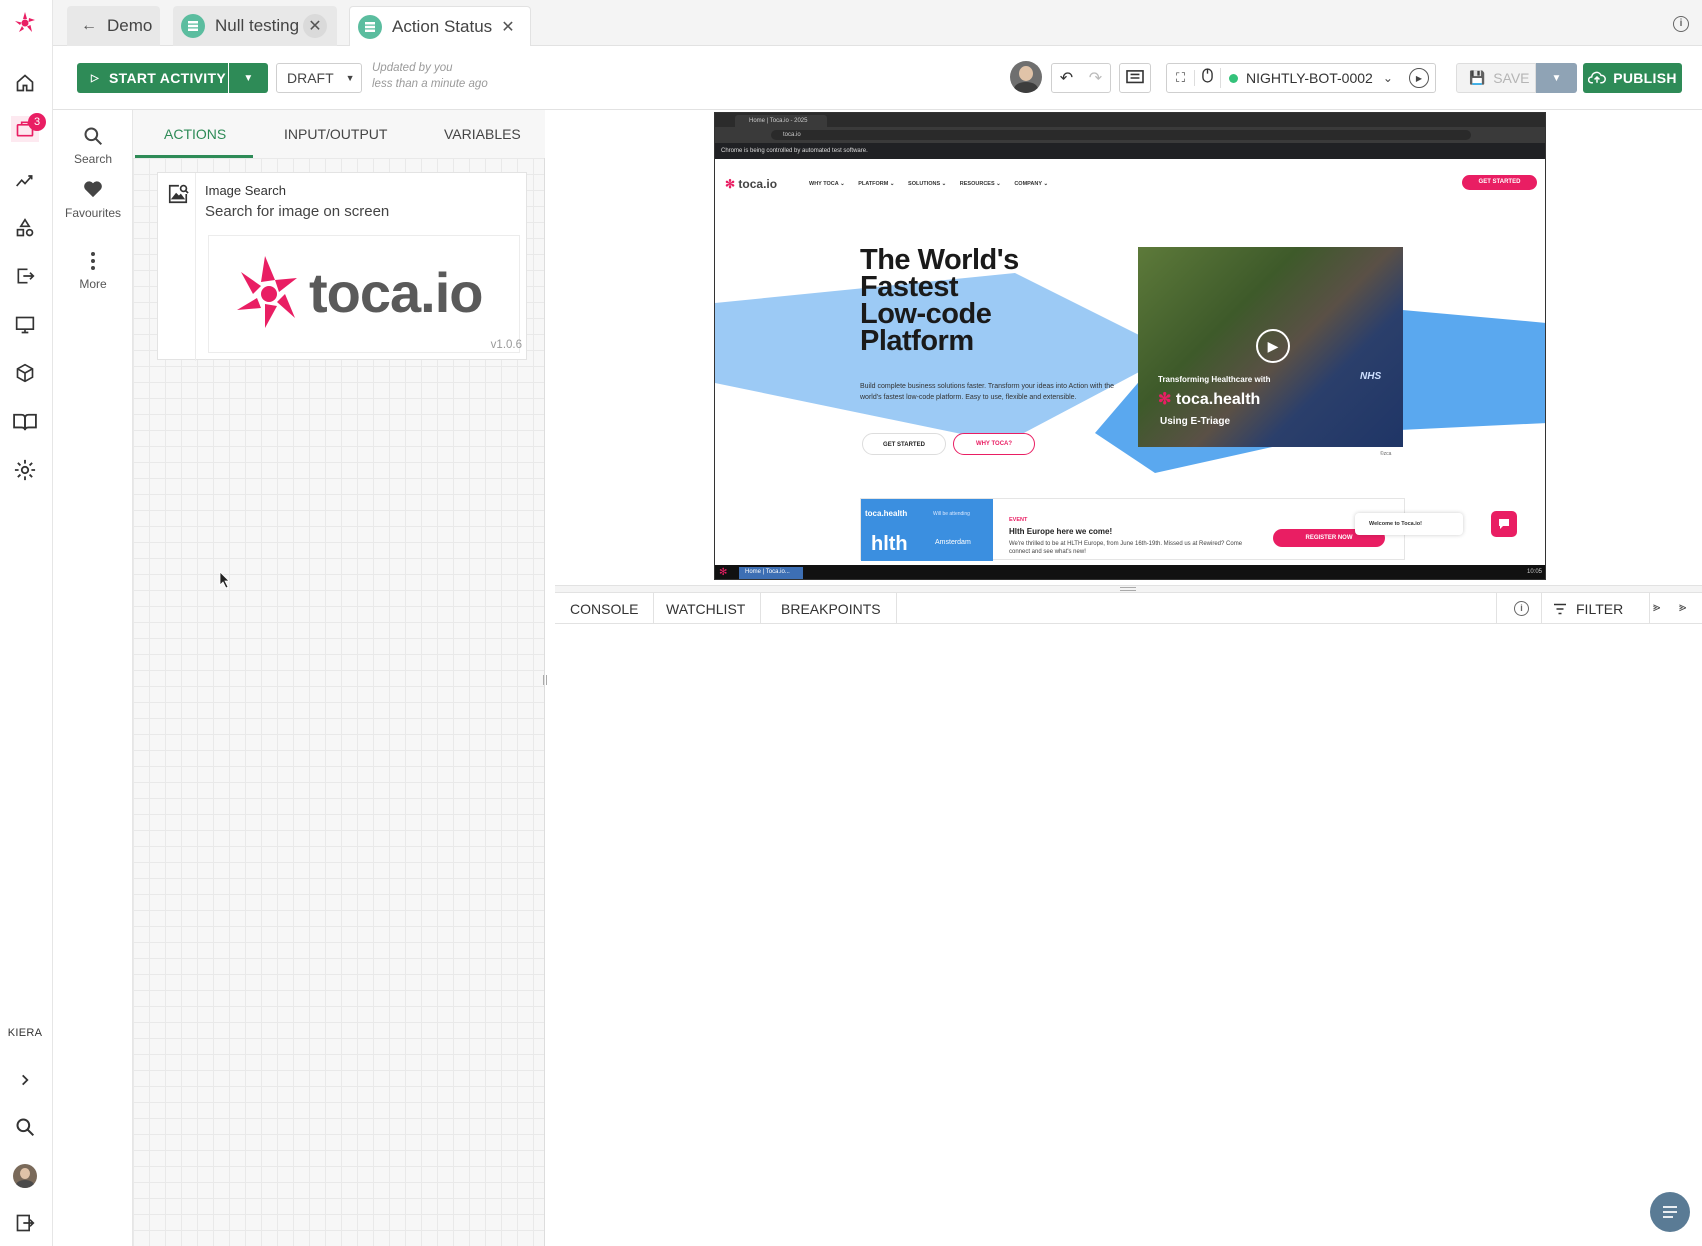  I want to click on category-label: Favourites, so click(93, 213).